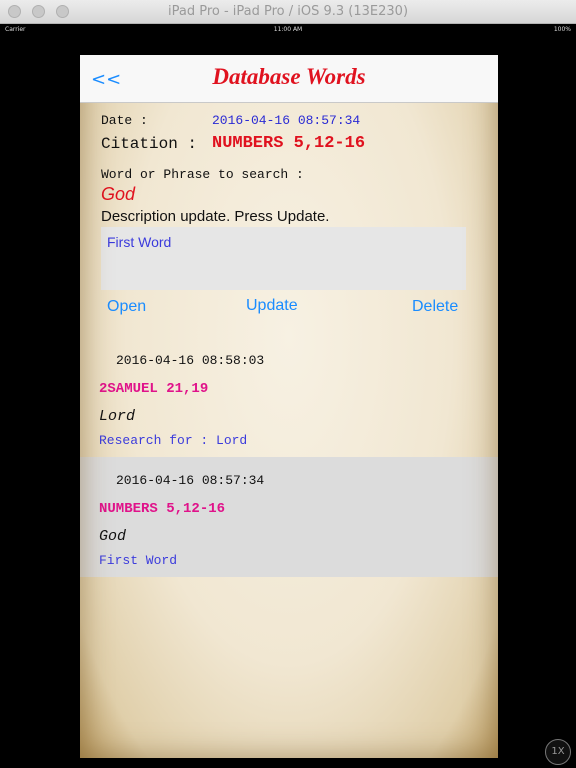 The height and width of the screenshot is (768, 576). Describe the element at coordinates (286, 120) in the screenshot. I see `date-value: 2016-04-16 08:57:34` at that location.